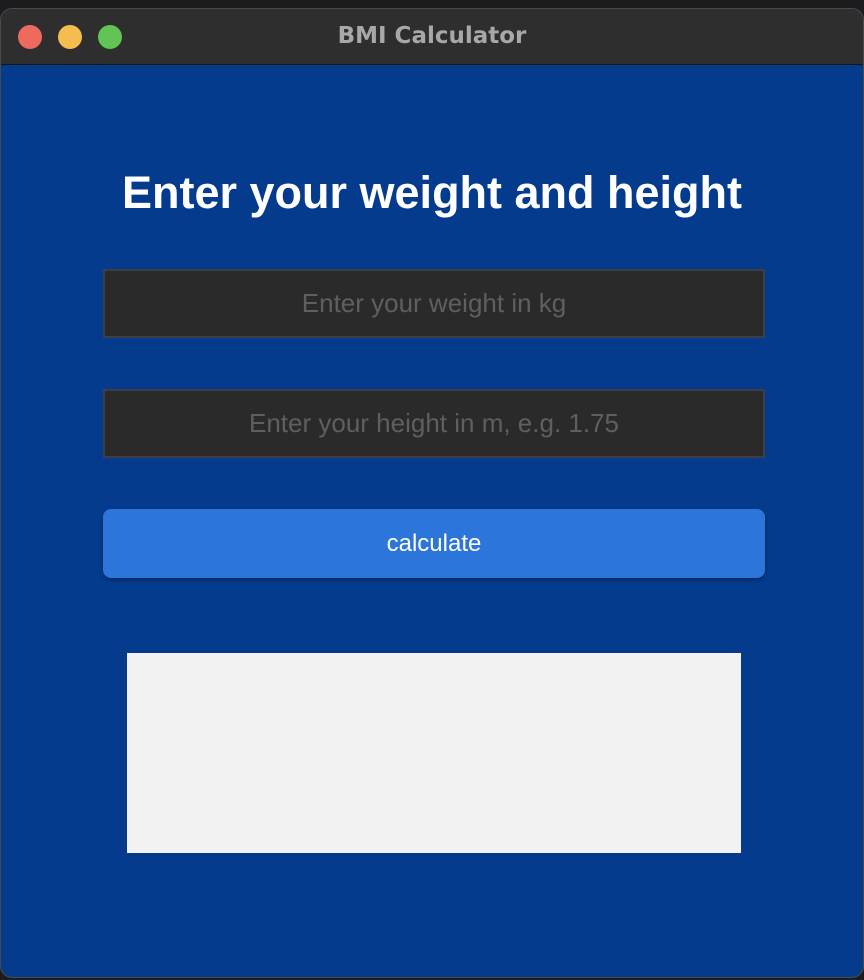  I want to click on window-title: BMI Calculator, so click(432, 36).